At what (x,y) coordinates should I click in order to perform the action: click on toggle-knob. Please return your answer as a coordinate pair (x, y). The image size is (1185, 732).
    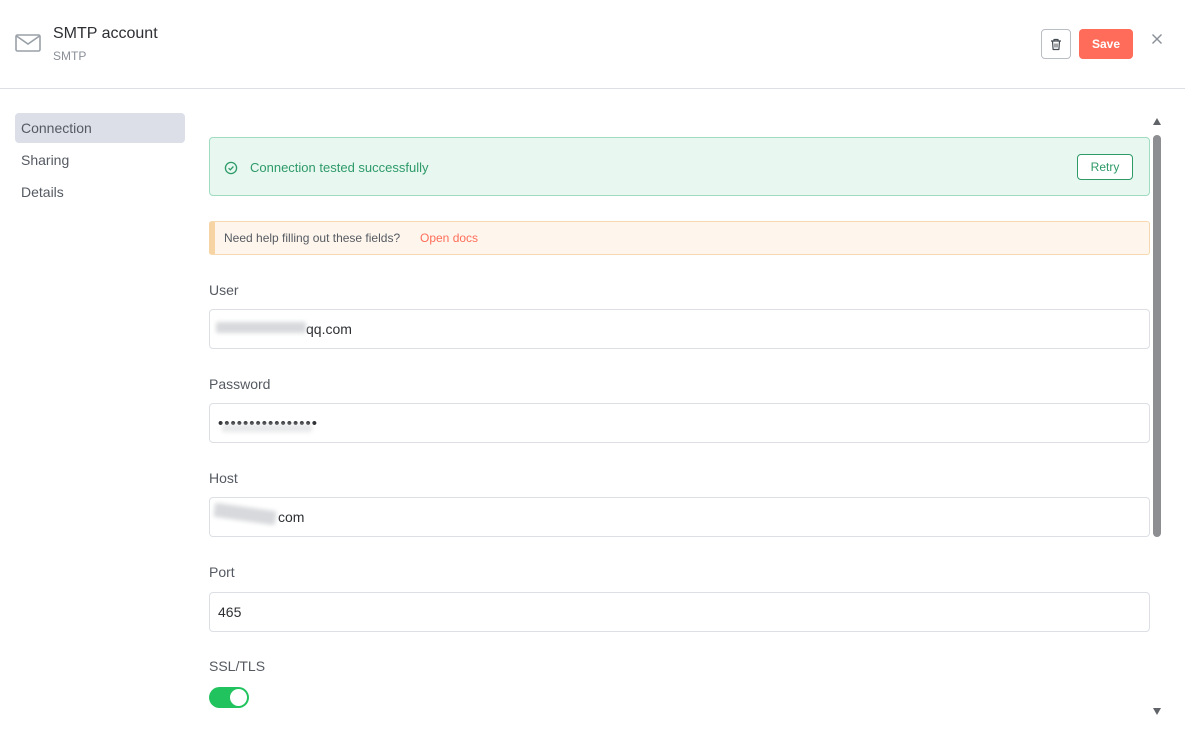
    Looking at the image, I should click on (238, 697).